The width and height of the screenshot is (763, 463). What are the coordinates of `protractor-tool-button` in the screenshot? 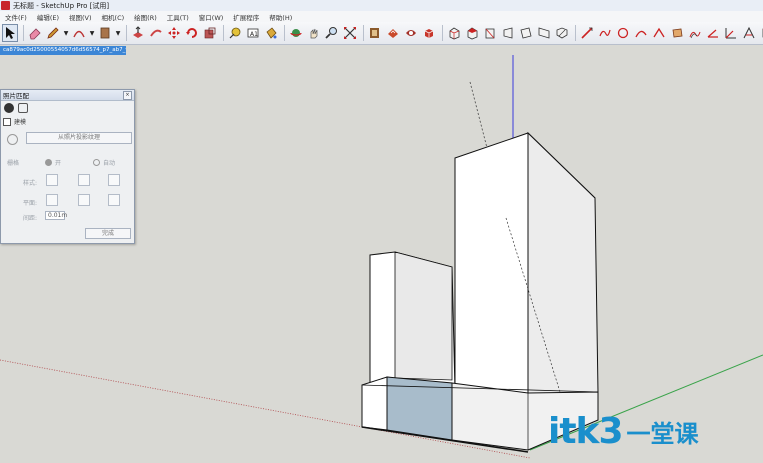 It's located at (713, 33).